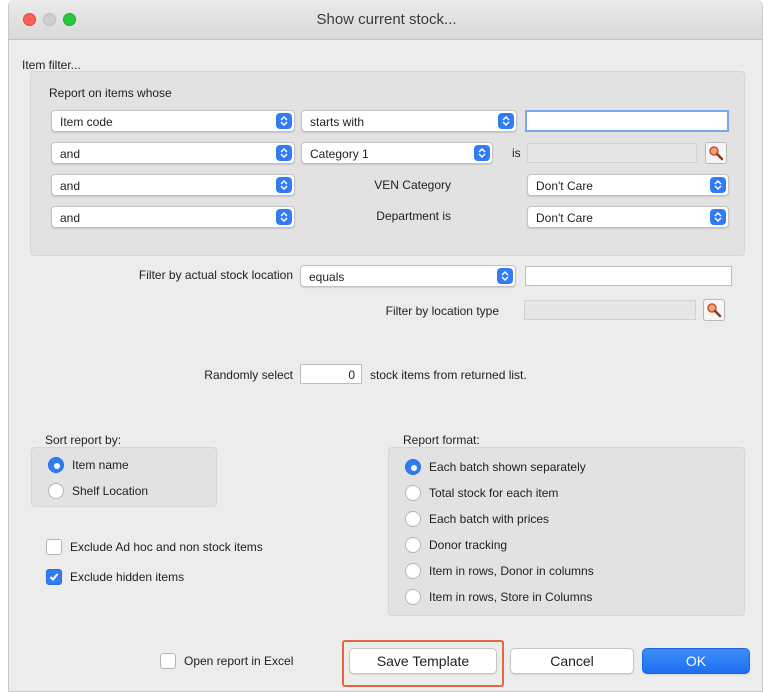 The image size is (771, 692). I want to click on report-on-label: Report on items whose, so click(110, 93).